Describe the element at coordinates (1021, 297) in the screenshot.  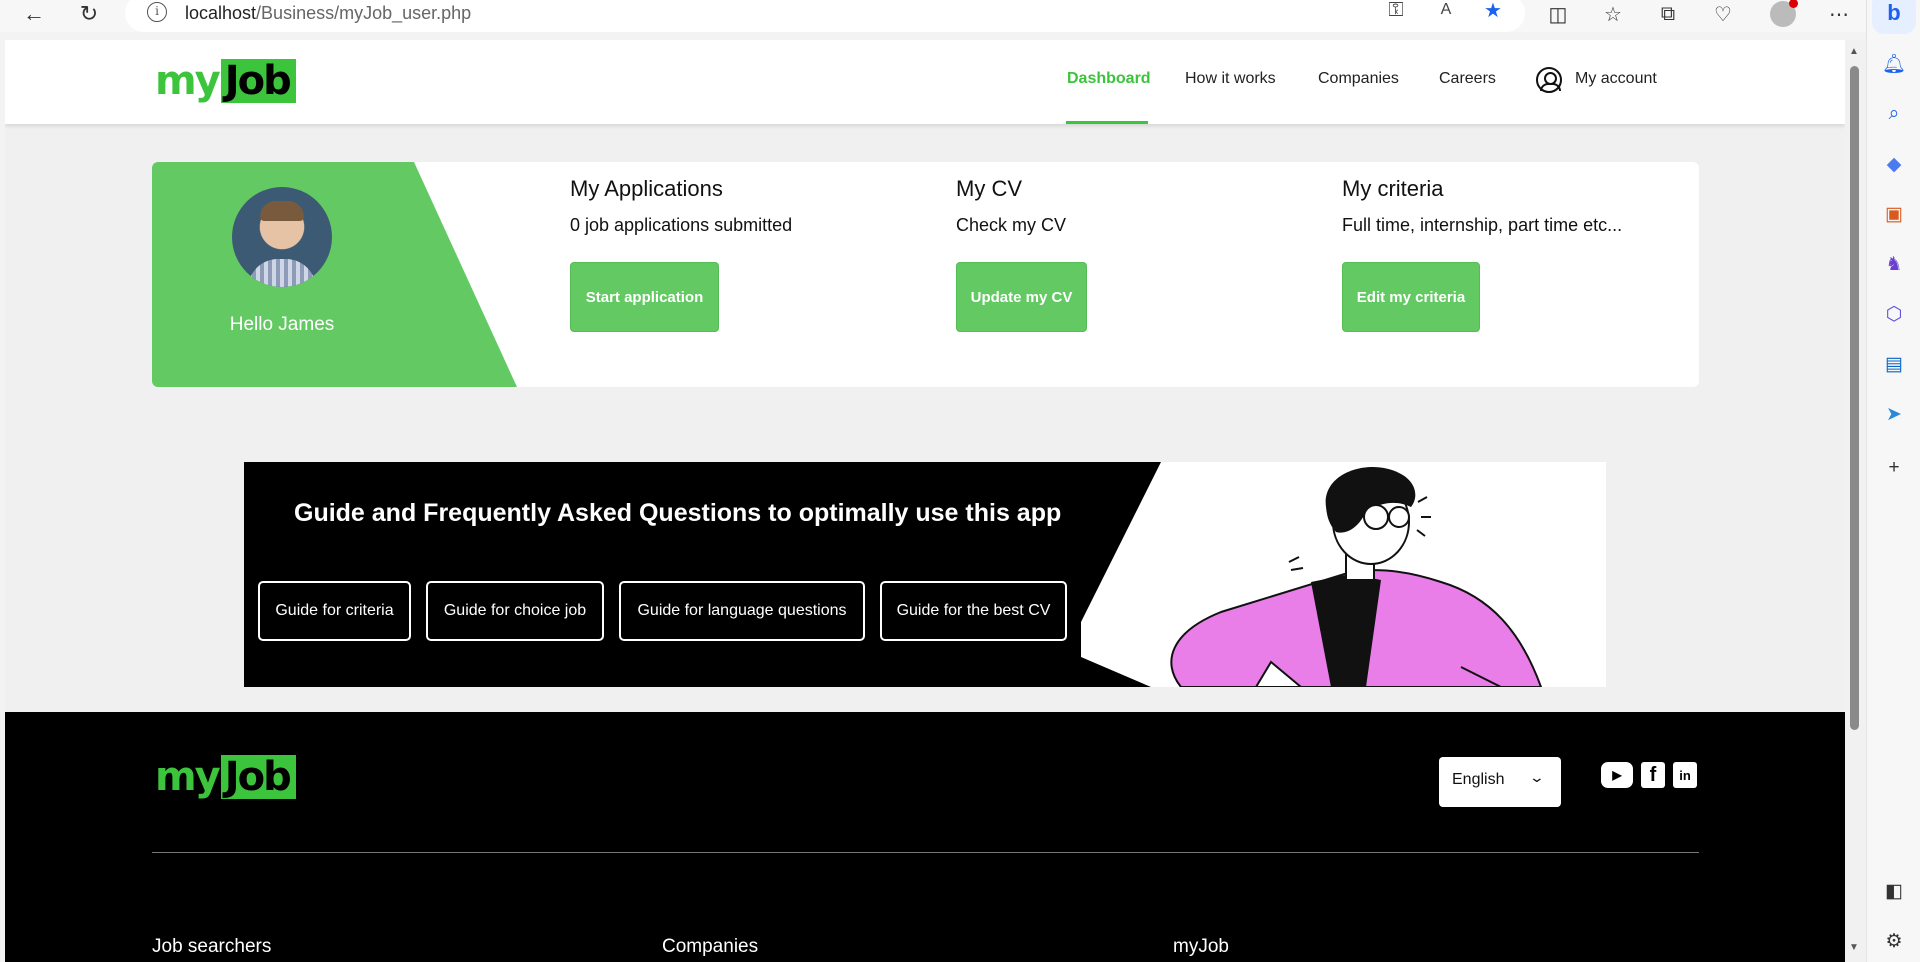
I see `update-cv-button: Update my CV` at that location.